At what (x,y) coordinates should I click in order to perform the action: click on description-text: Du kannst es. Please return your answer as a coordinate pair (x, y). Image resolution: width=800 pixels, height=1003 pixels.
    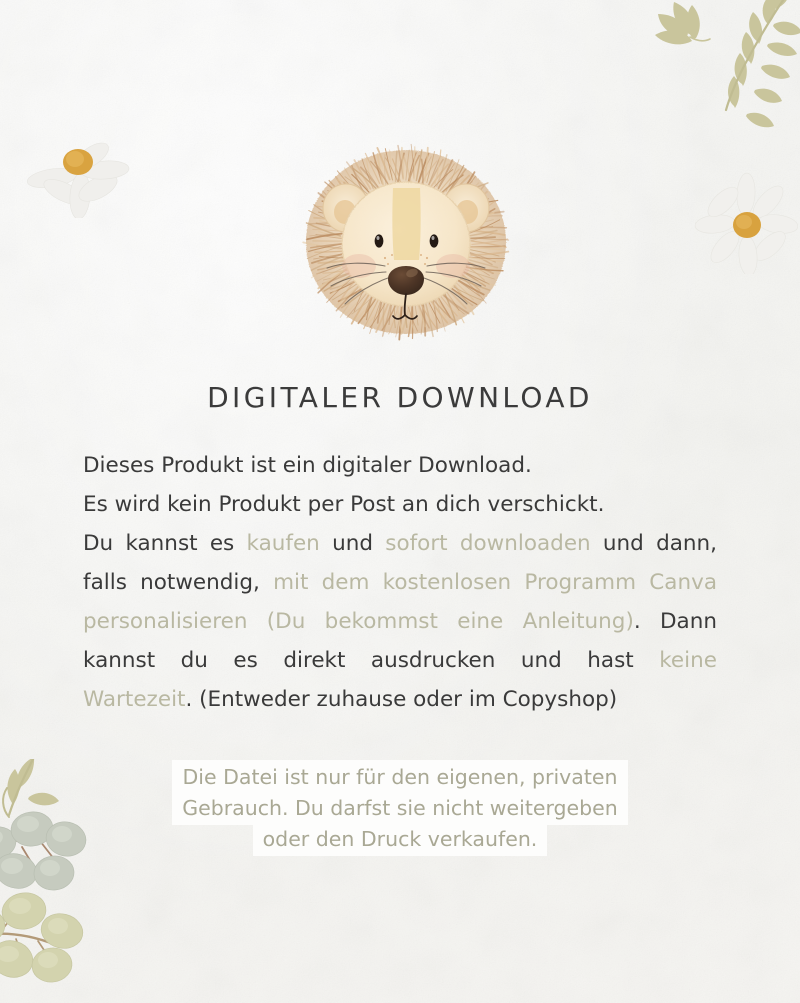
    Looking at the image, I should click on (165, 543).